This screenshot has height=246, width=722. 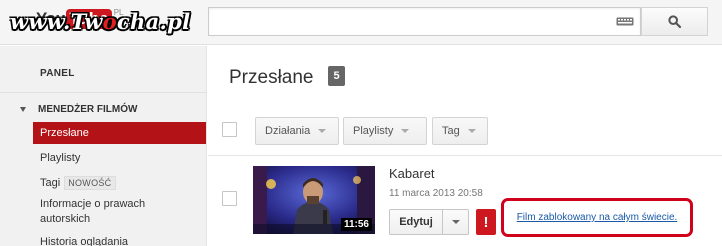 I want to click on blocked-notice-highlight: Film zablokowany na całym świecie., so click(x=597, y=217).